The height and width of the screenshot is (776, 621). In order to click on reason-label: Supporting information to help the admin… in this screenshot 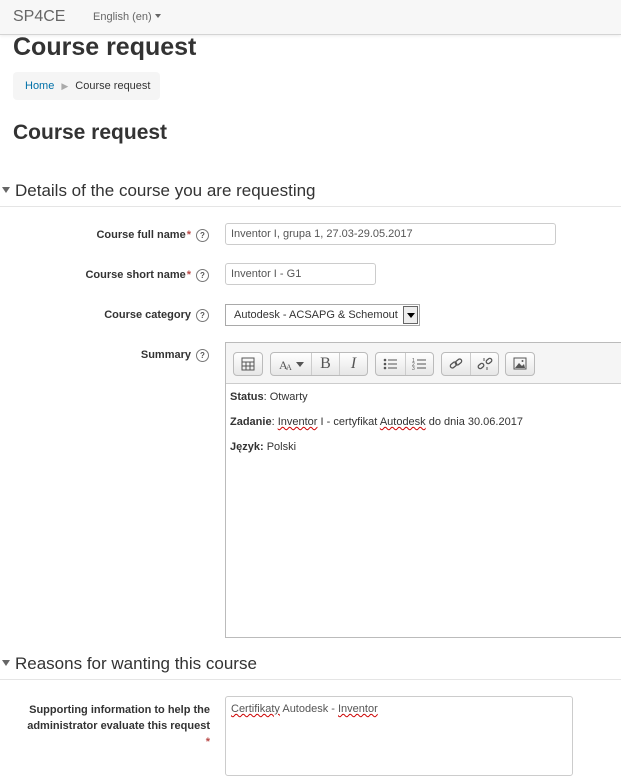, I will do `click(118, 726)`.